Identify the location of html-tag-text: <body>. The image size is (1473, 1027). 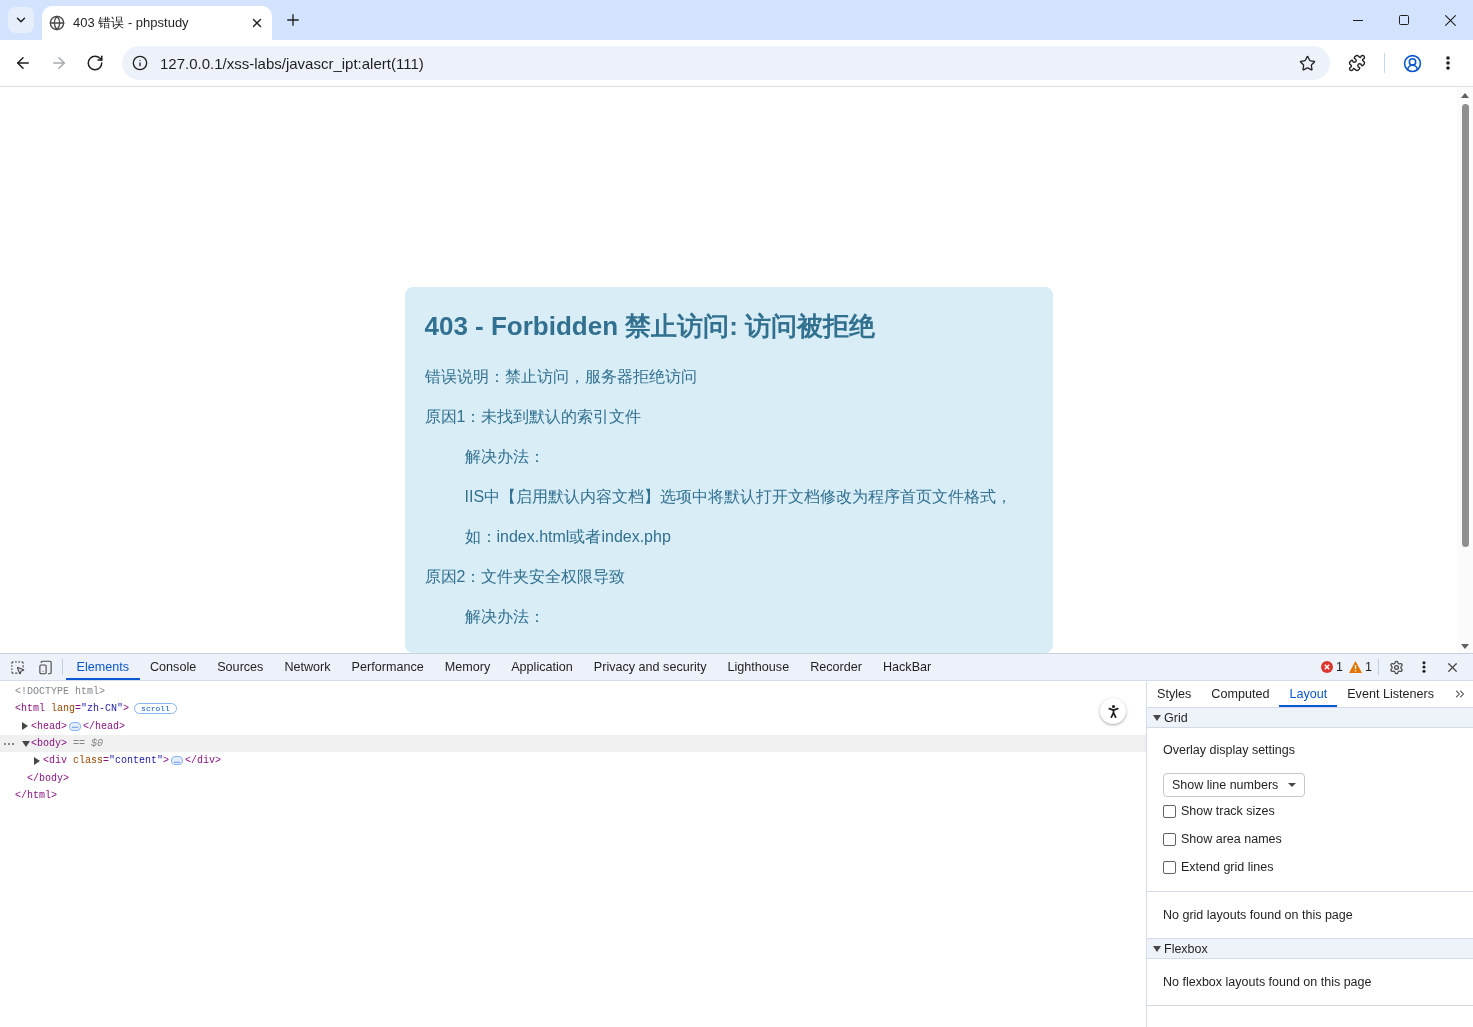
(49, 744).